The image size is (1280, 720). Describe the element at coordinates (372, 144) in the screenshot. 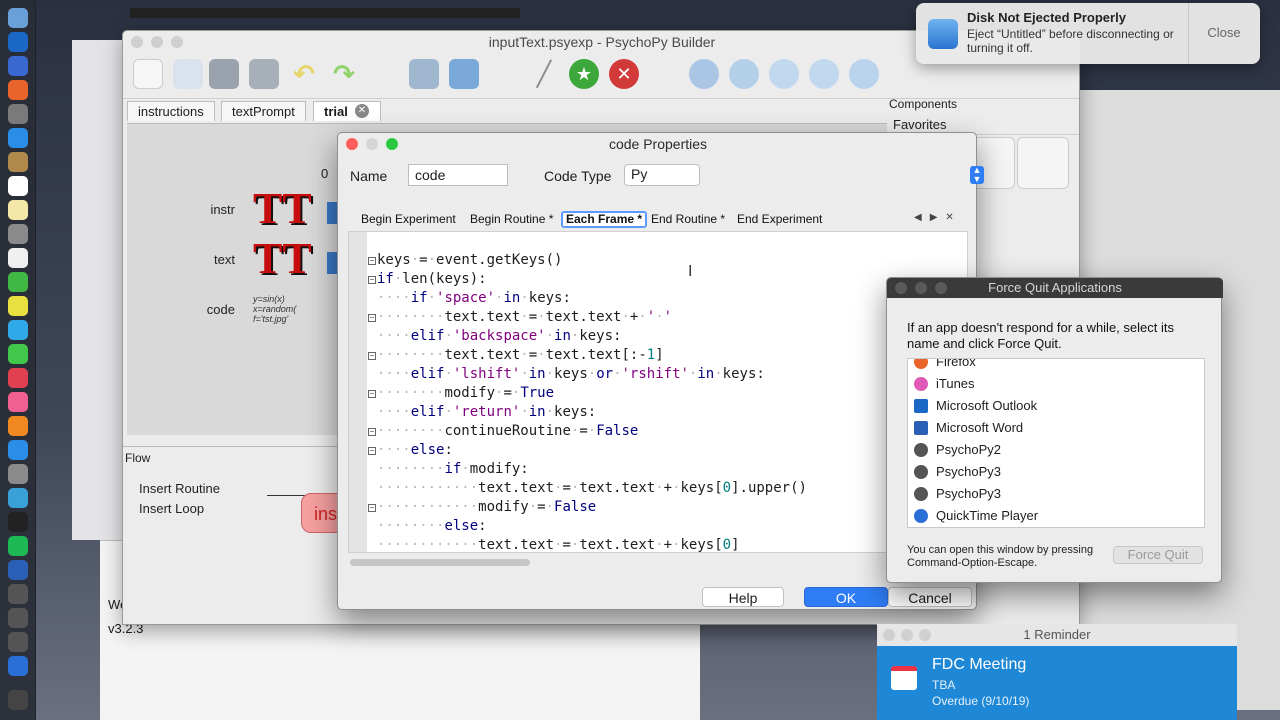

I see `minimize-dialog-button` at that location.